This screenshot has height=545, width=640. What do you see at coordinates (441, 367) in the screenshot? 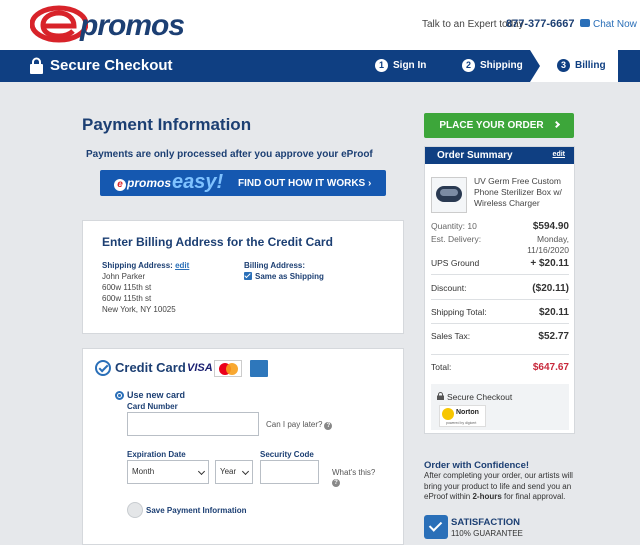
I see `total-label: Total:` at bounding box center [441, 367].